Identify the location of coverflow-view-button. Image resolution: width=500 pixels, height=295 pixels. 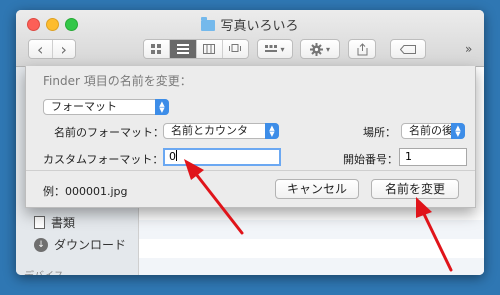
(234, 49).